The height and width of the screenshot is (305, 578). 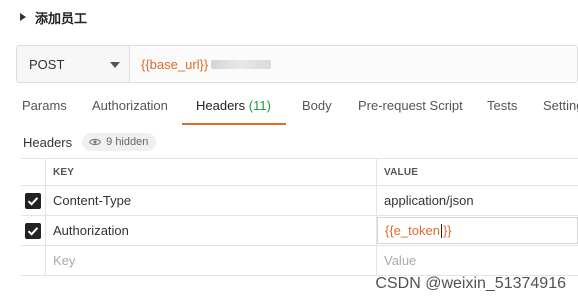 What do you see at coordinates (73, 64) in the screenshot?
I see `method-select: POST` at bounding box center [73, 64].